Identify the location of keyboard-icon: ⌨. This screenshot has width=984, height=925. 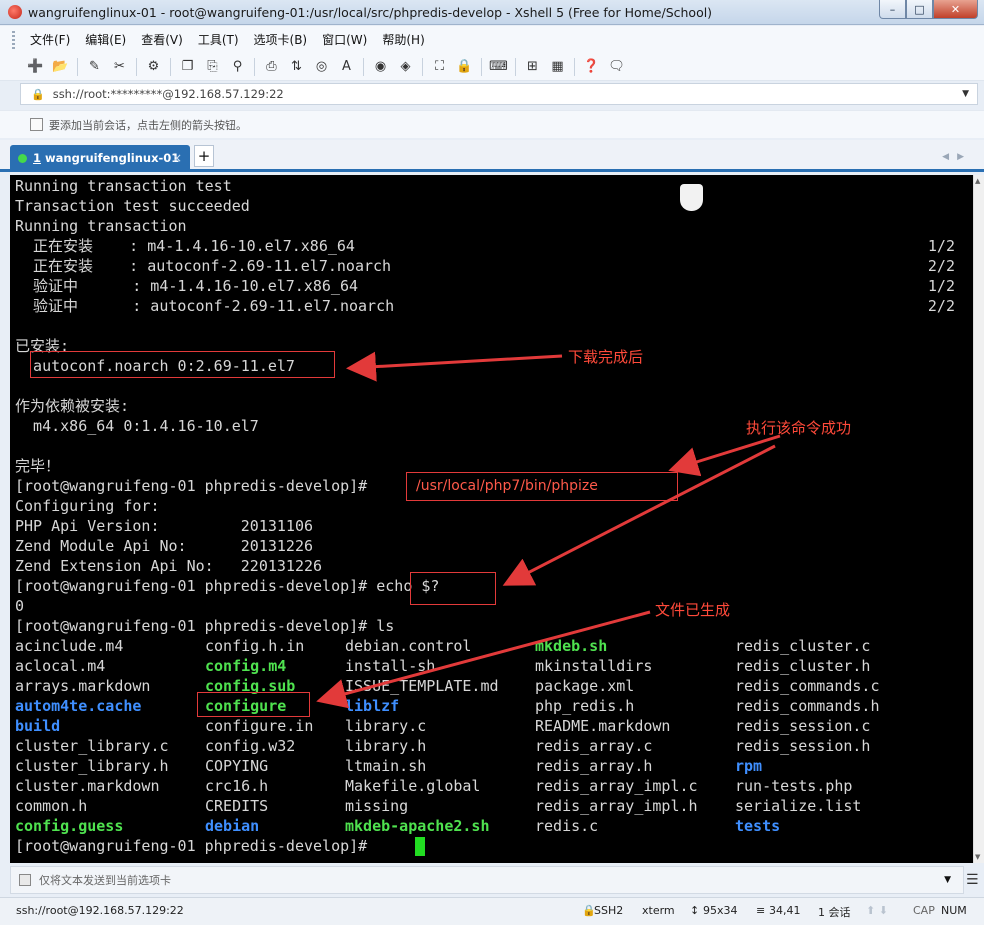
(498, 66).